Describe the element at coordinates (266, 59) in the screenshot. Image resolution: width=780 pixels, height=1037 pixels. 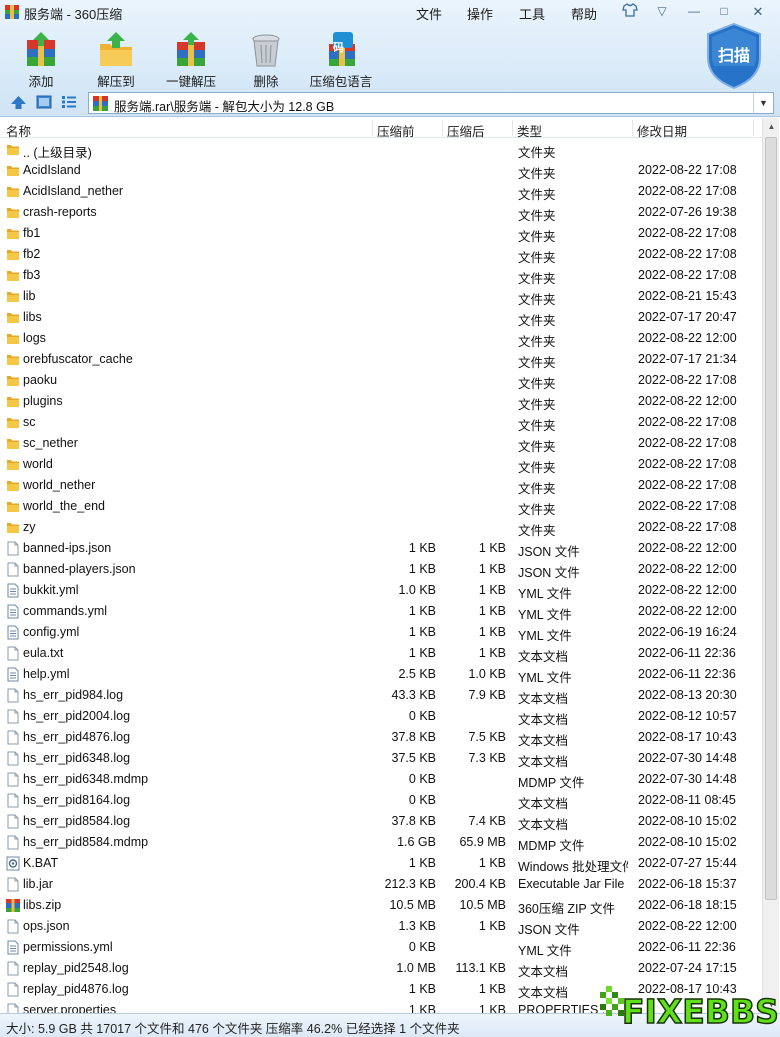
I see `delete-button: 删除` at that location.